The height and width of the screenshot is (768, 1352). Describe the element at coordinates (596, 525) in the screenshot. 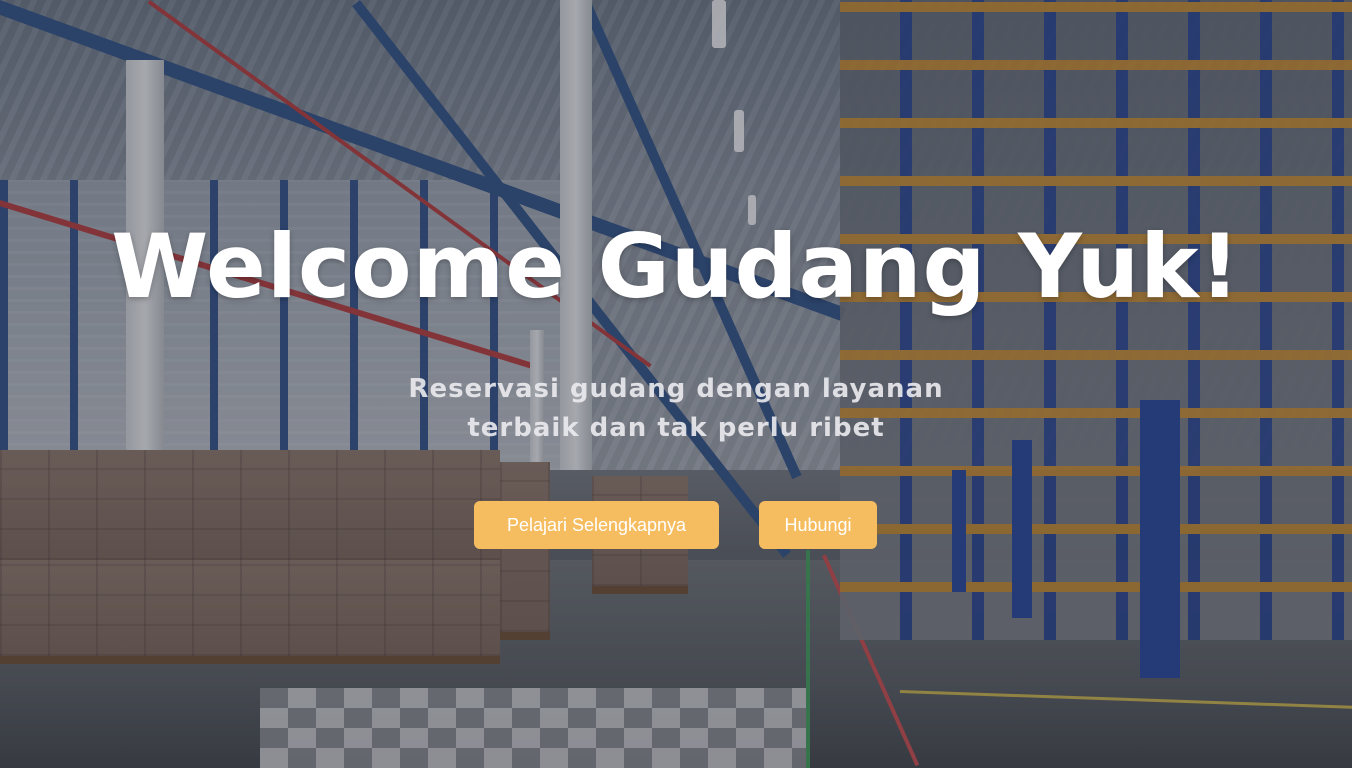

I see `learn-more-button: Pelajari Selengkapnya` at that location.